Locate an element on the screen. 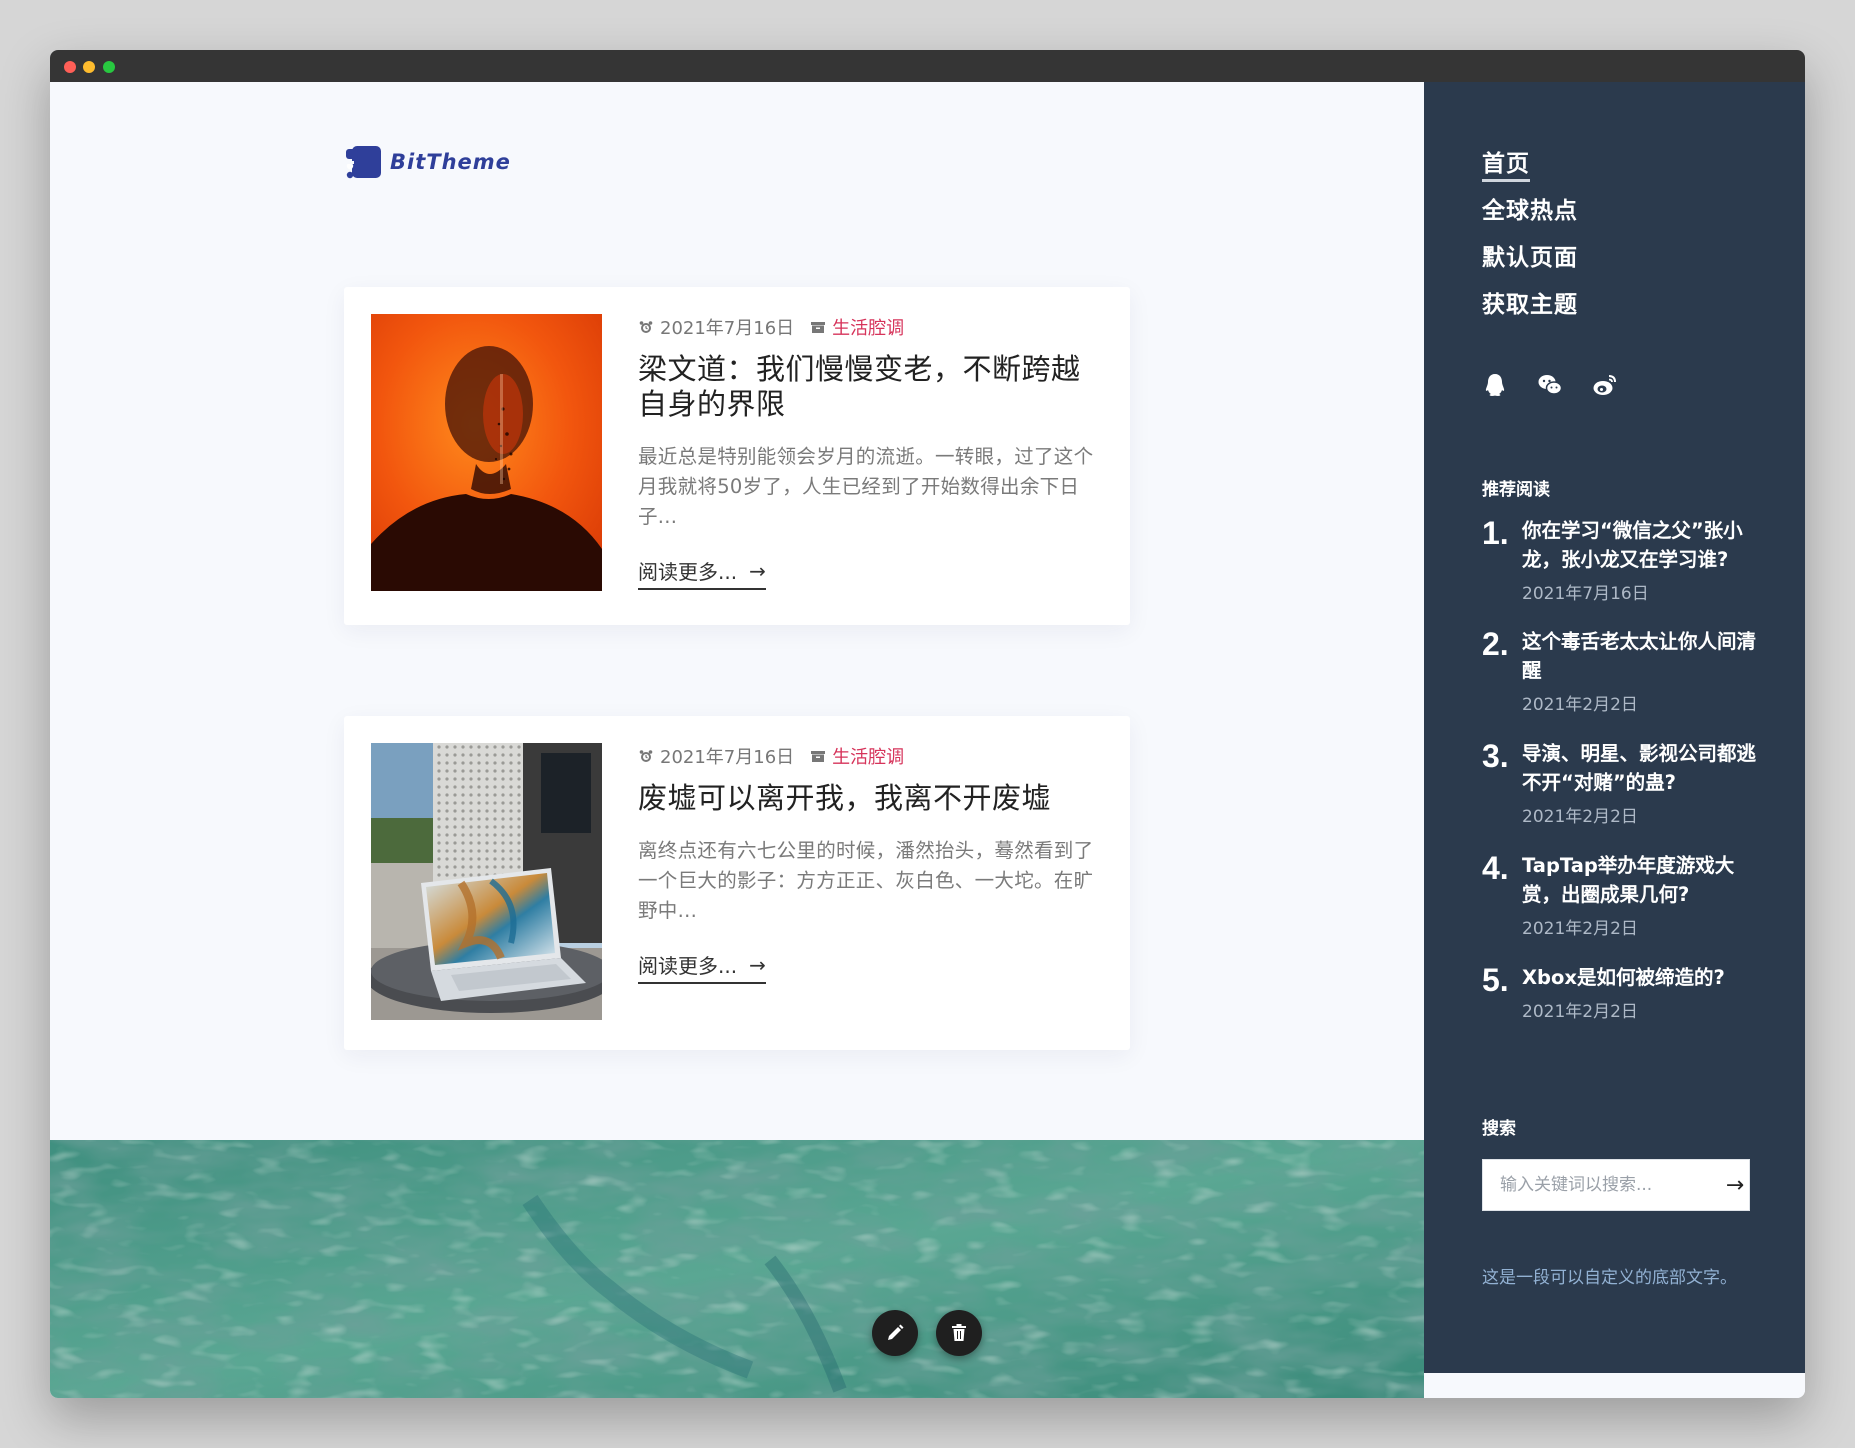 Image resolution: width=1855 pixels, height=1448 pixels. recommended-item: 5. Xbox是如何被缔造的? 2021年2月2日 is located at coordinates (1627, 992).